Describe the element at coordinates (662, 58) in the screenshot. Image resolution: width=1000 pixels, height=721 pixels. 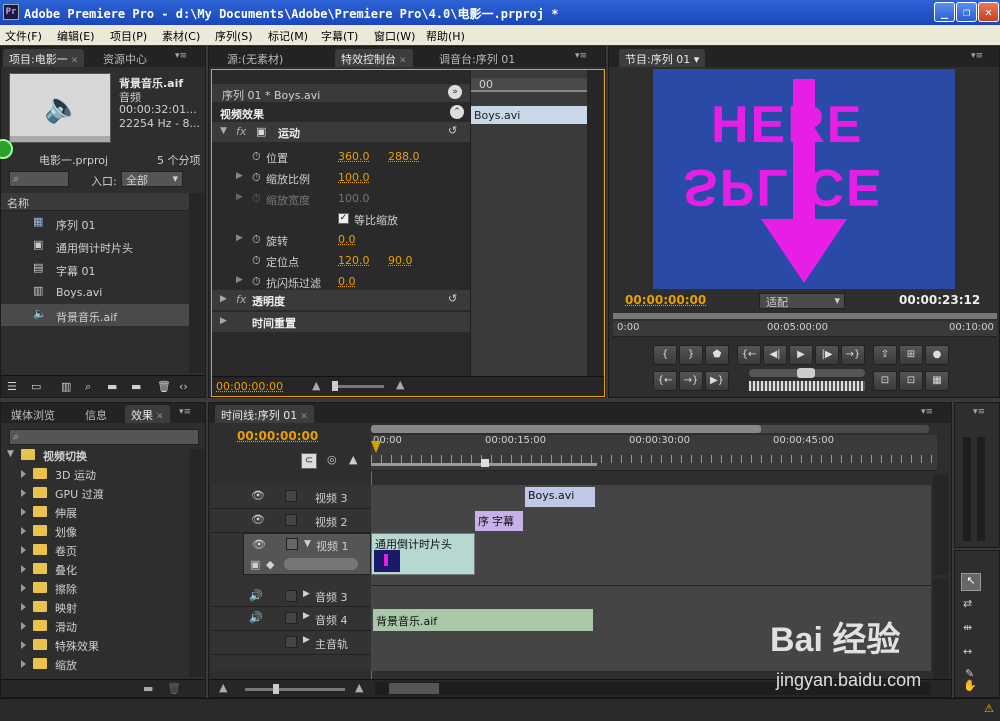
I see `tab-program: 节目:序列 01 ▾` at that location.